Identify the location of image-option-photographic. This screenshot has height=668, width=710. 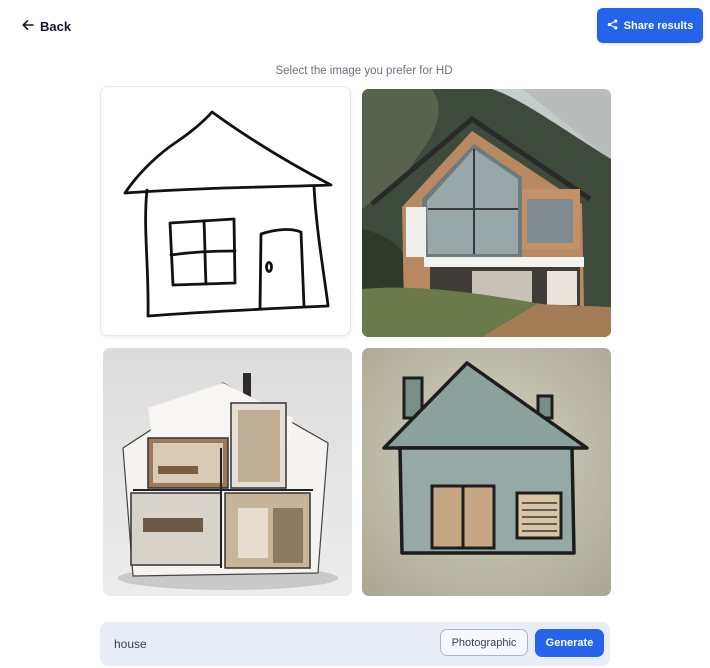
(486, 213).